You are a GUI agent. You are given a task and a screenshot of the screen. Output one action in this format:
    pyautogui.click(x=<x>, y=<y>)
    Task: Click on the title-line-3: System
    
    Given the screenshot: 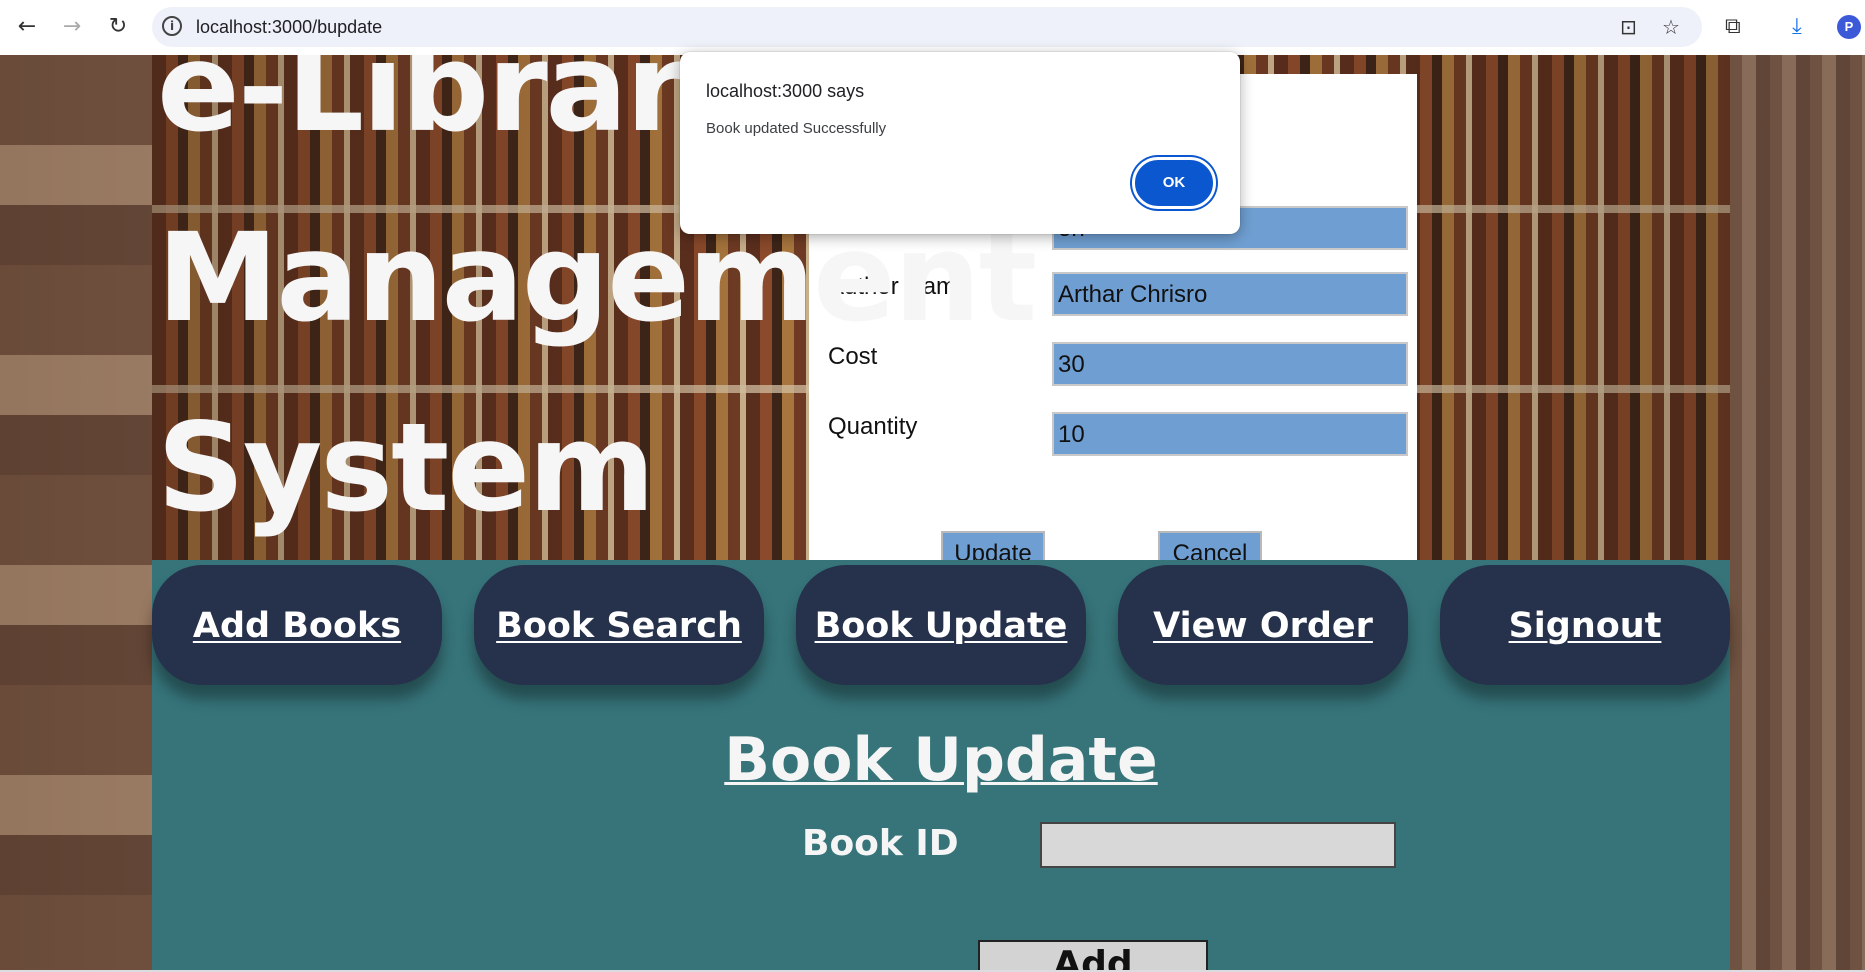 What is the action you would take?
    pyautogui.click(x=406, y=468)
    